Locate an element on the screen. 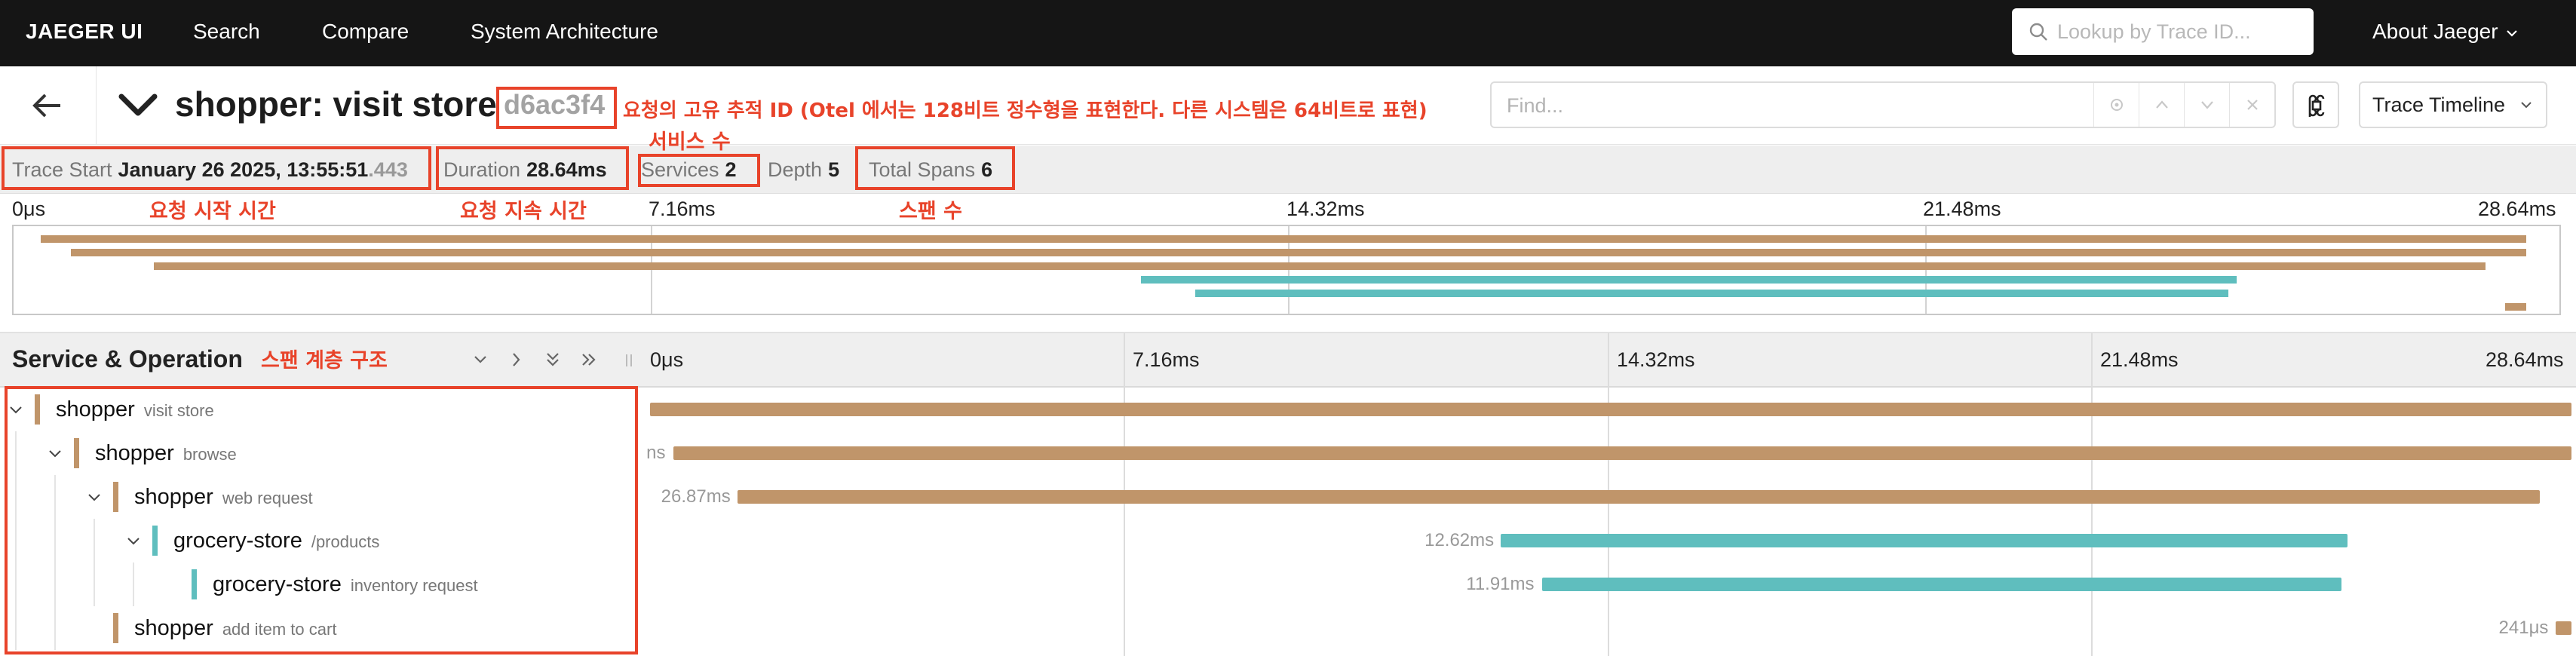 The height and width of the screenshot is (656, 2576). minimap-tick-0: 0μs is located at coordinates (29, 209).